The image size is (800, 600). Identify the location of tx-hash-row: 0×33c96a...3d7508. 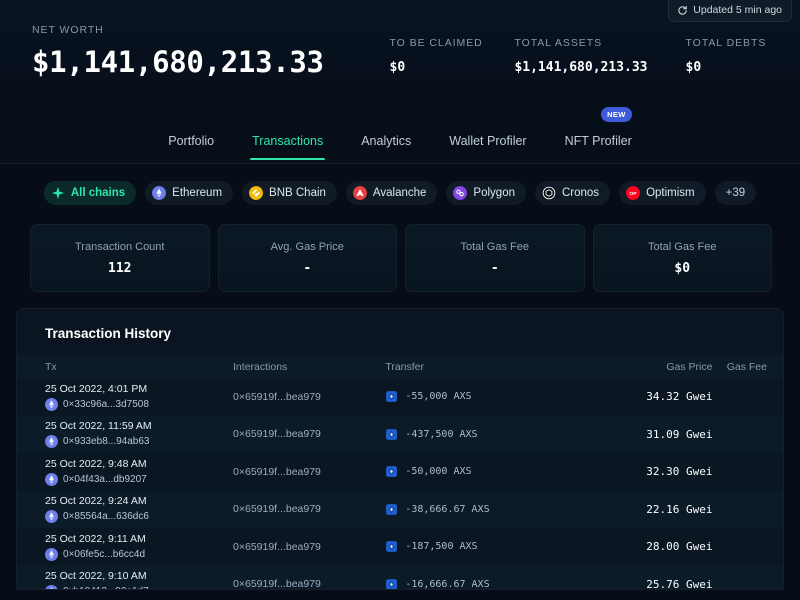
(139, 404).